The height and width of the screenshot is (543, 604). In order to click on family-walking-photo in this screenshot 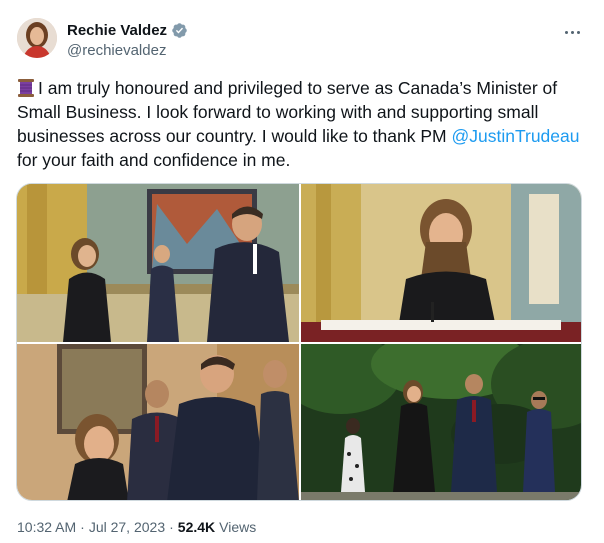, I will do `click(441, 422)`.